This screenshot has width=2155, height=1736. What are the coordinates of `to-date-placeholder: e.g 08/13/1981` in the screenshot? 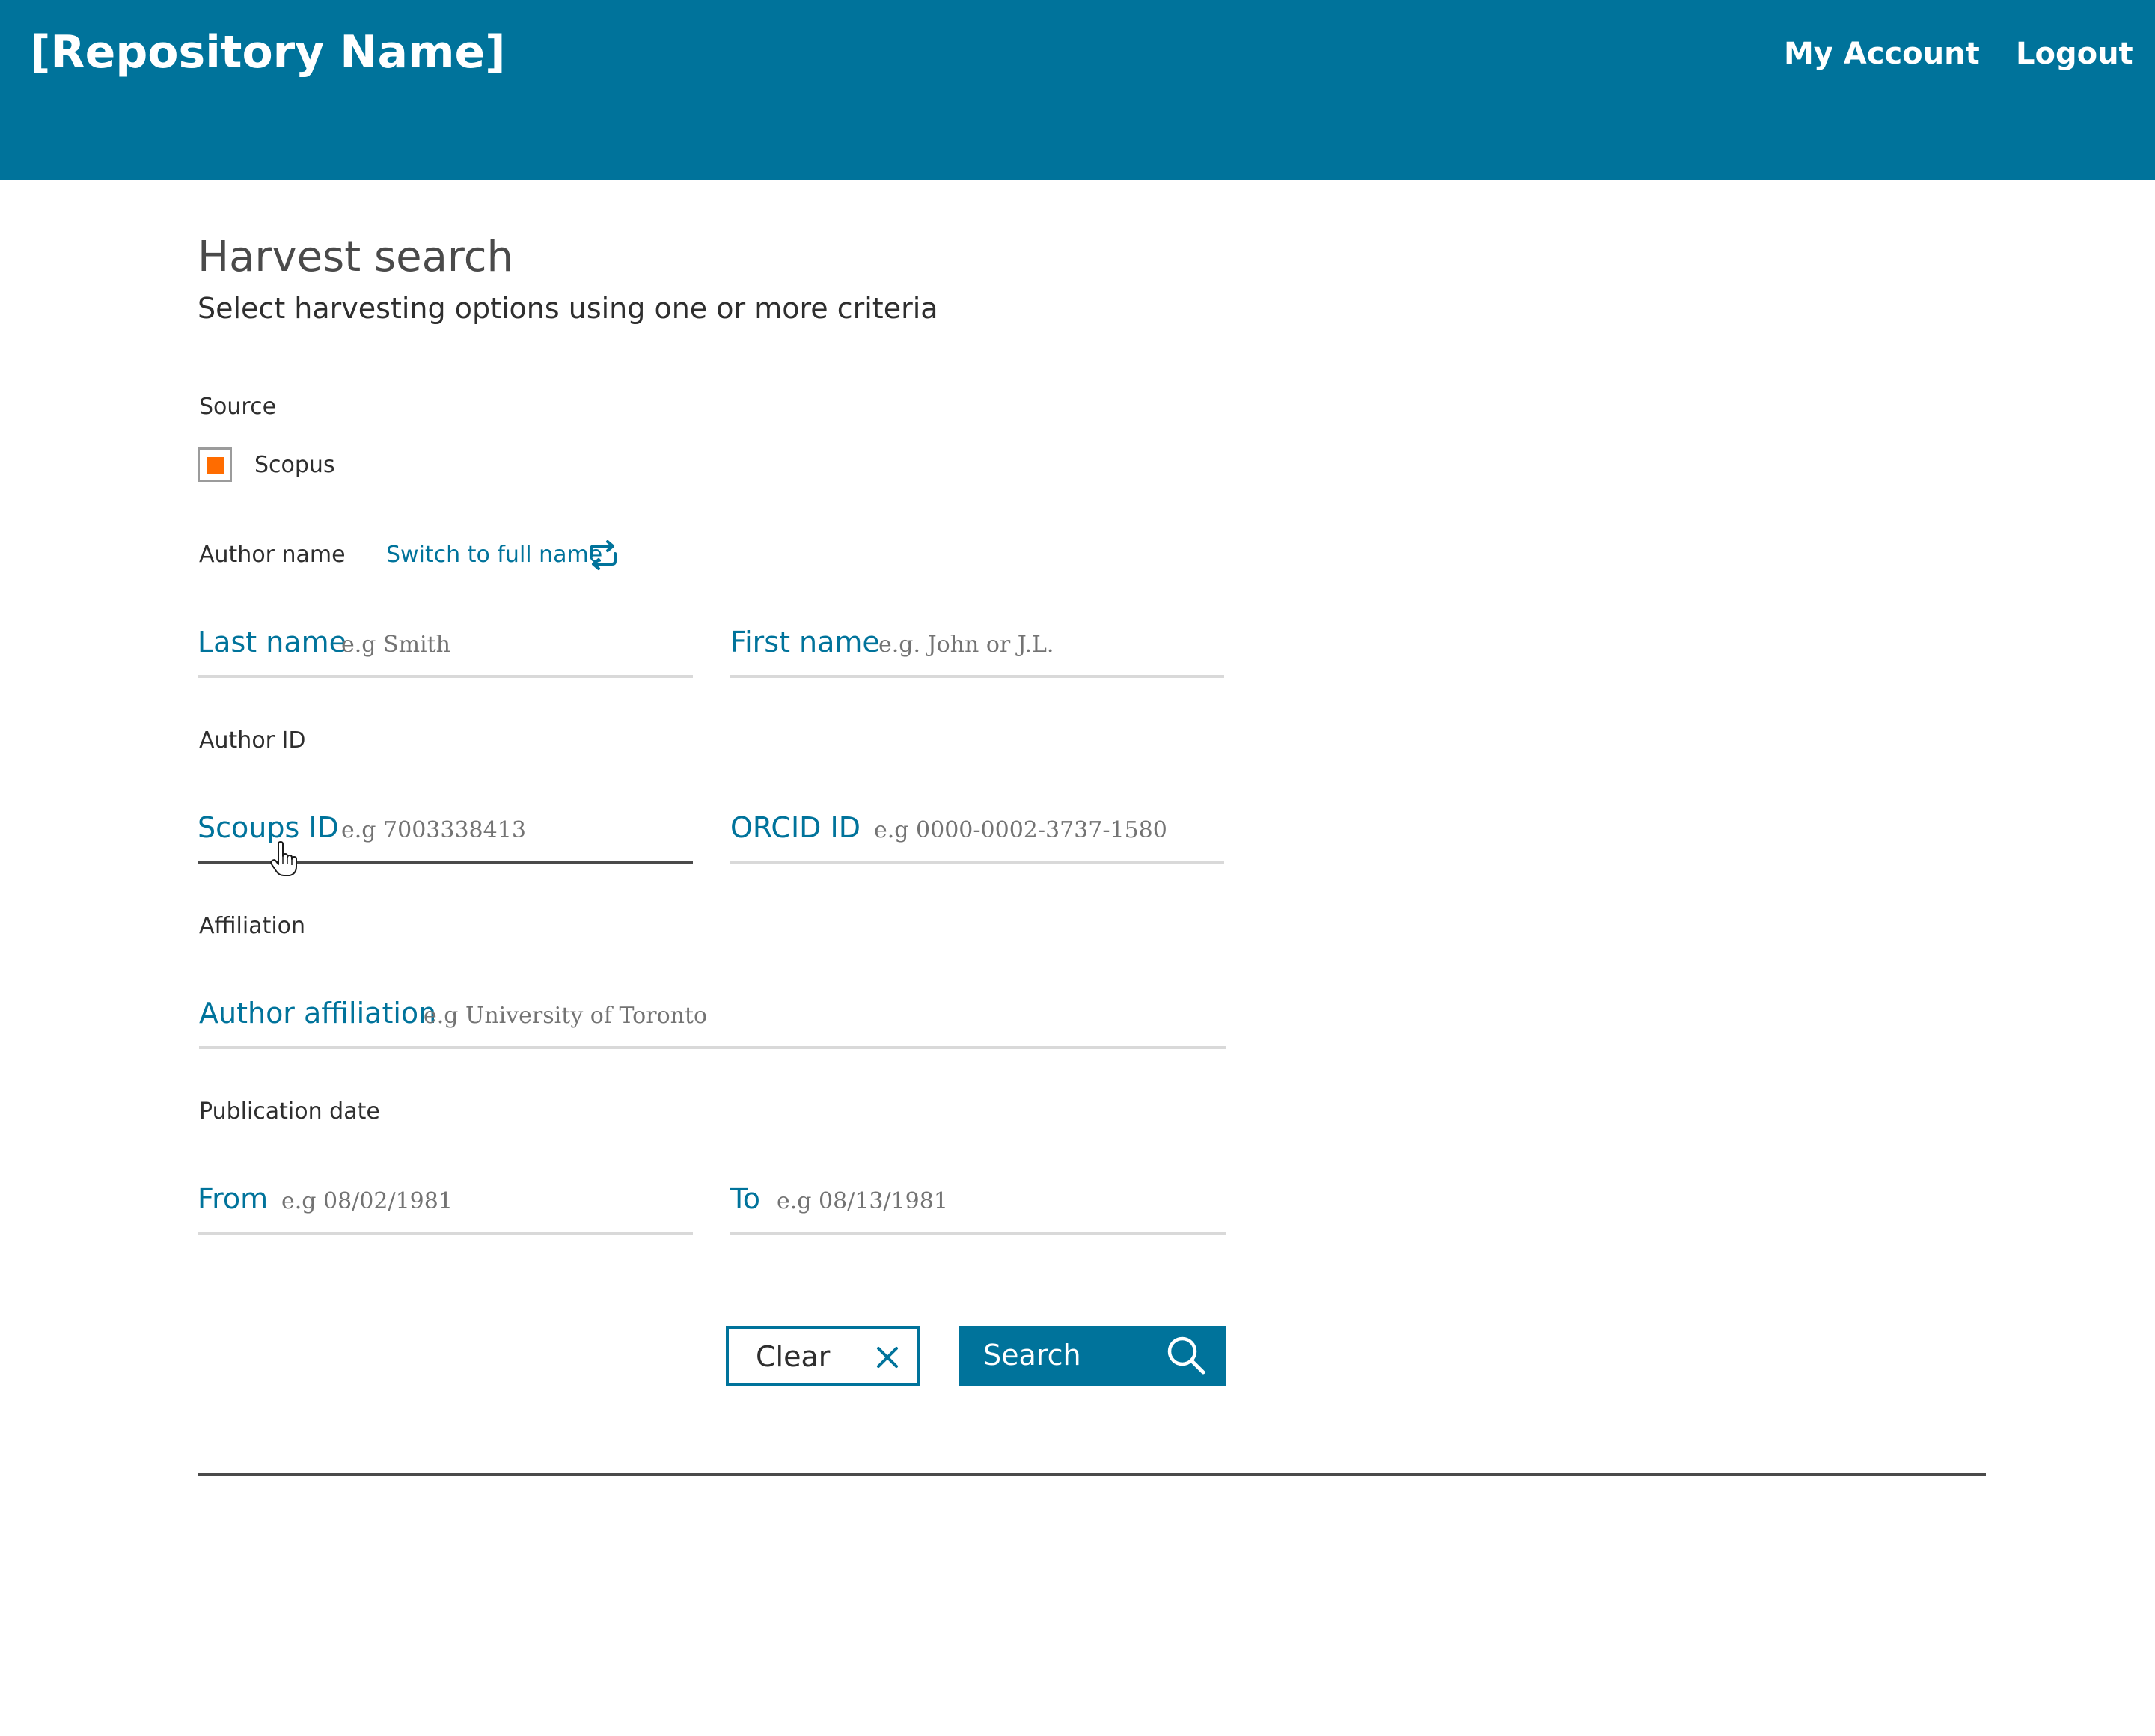 It's located at (862, 1201).